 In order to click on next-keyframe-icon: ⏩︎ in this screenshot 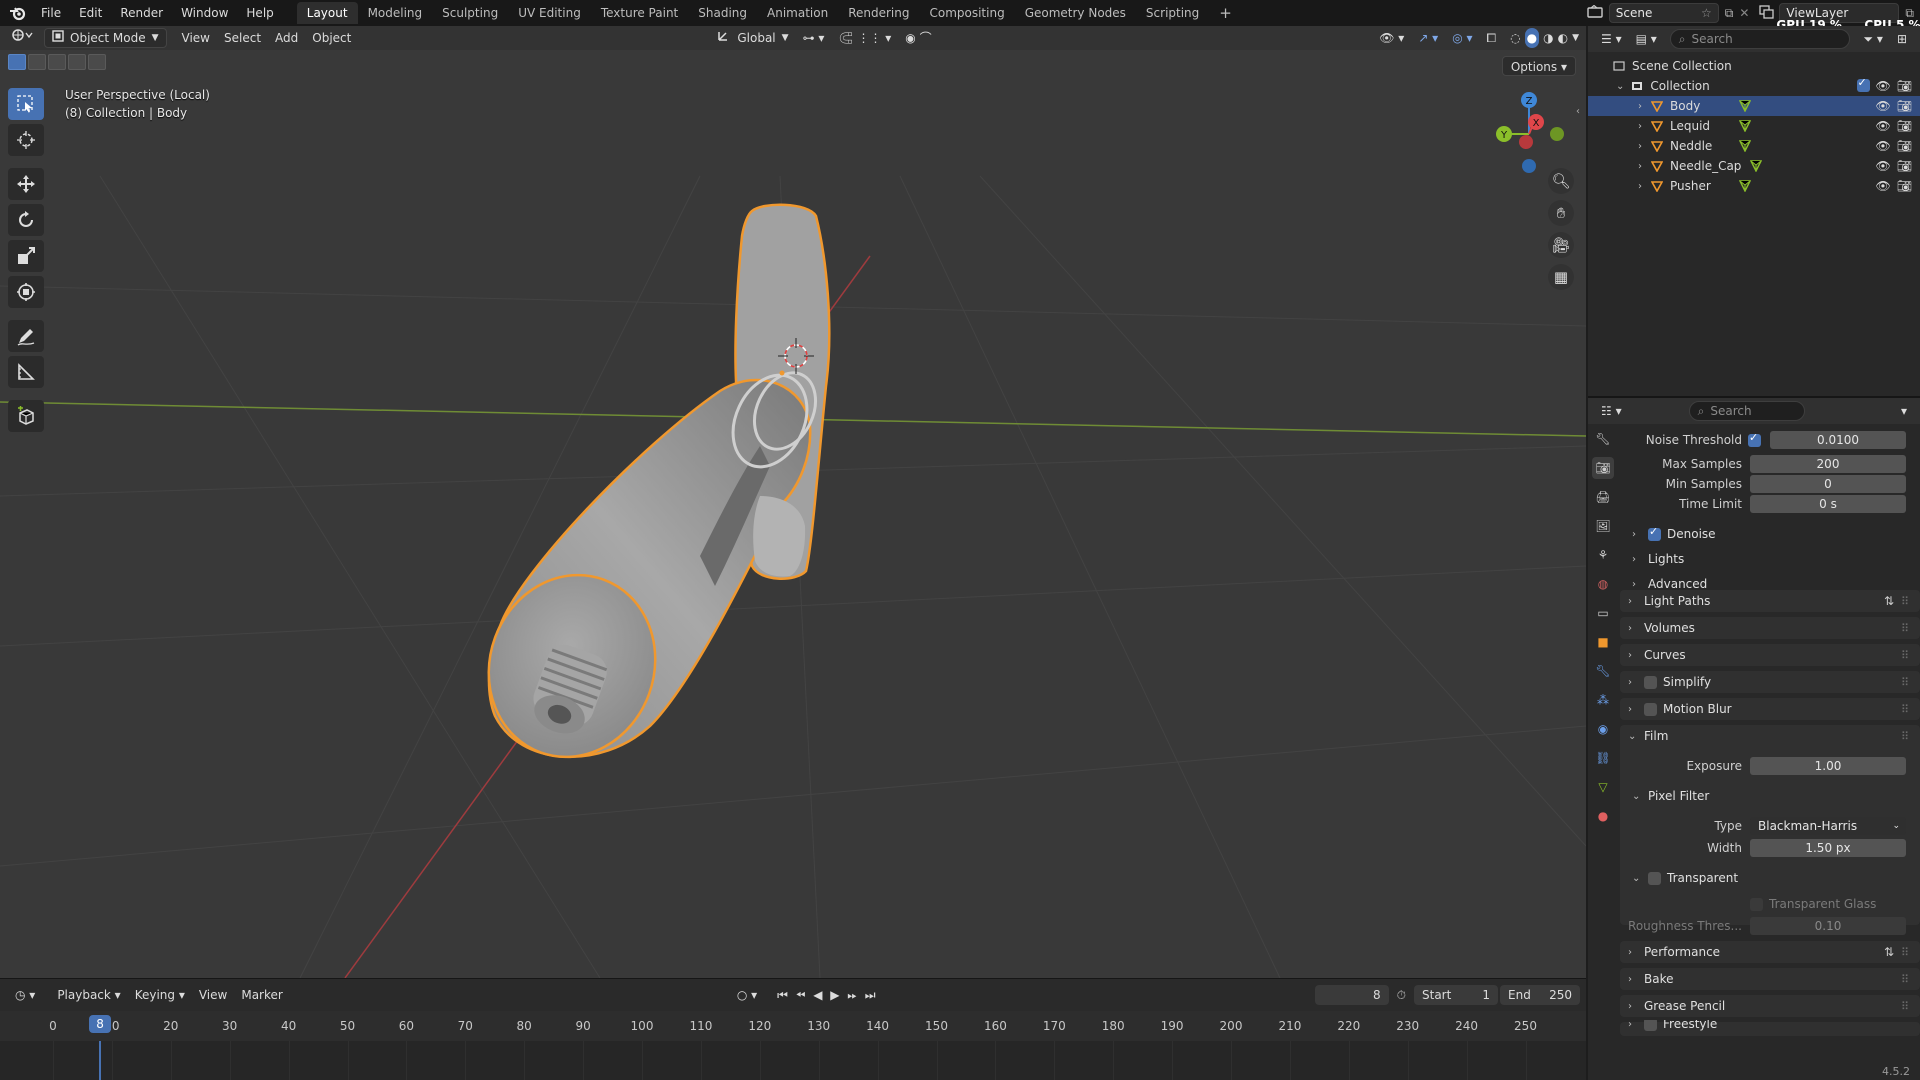, I will do `click(853, 995)`.